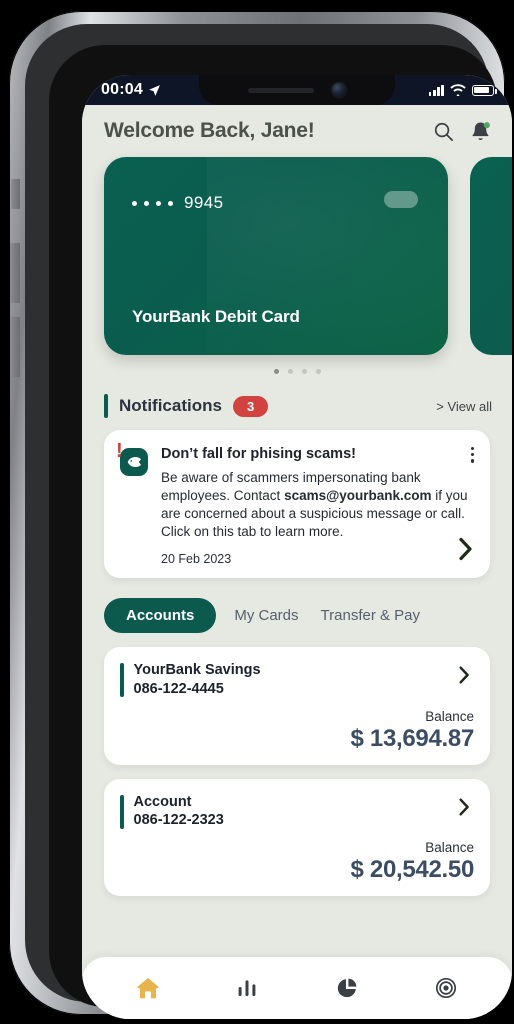 This screenshot has width=514, height=1024. I want to click on account-identity: Account 086-122-2323, so click(179, 812).